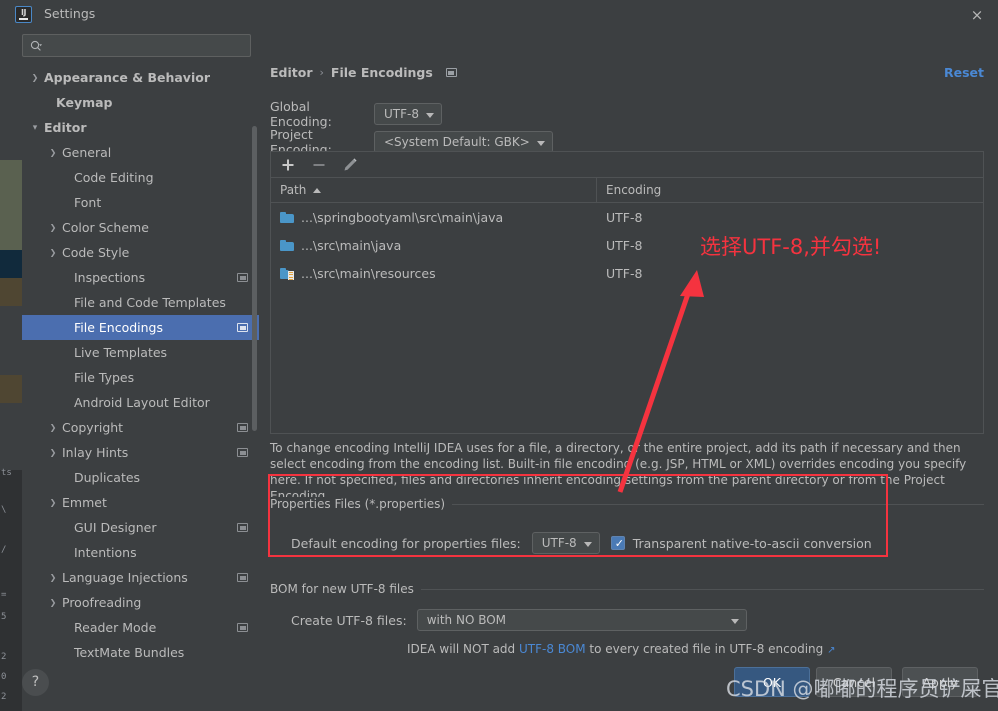  Describe the element at coordinates (65, 127) in the screenshot. I see `sidebar-item-label: Editor` at that location.